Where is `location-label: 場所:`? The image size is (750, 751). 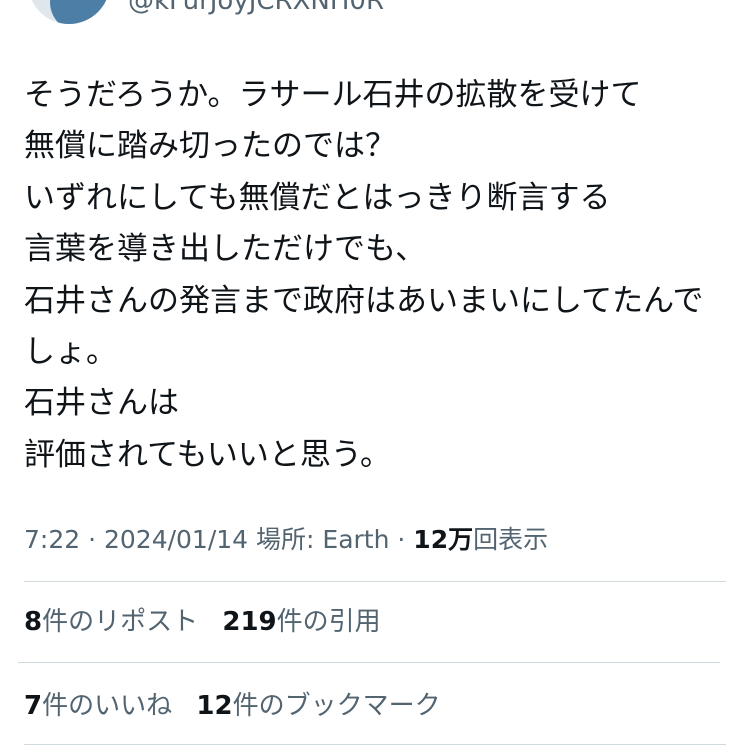 location-label: 場所: is located at coordinates (289, 539).